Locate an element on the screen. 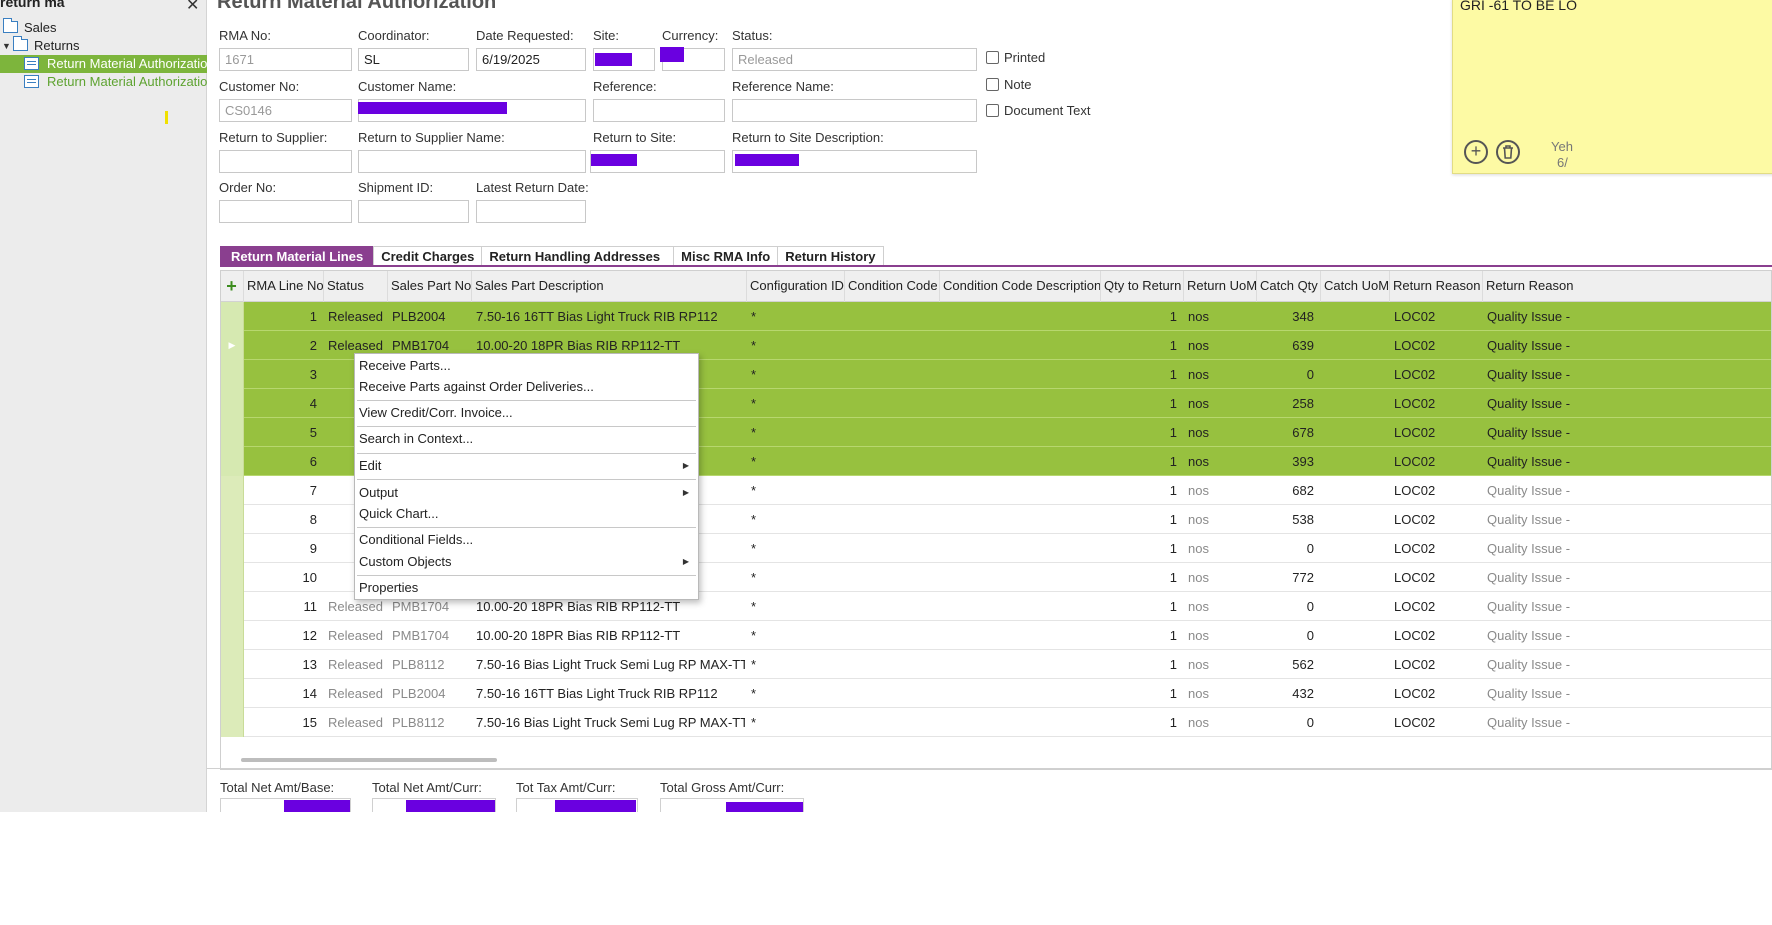 Image resolution: width=1772 pixels, height=925 pixels. column-header-catch-qty: Catch Qty is located at coordinates (1289, 286).